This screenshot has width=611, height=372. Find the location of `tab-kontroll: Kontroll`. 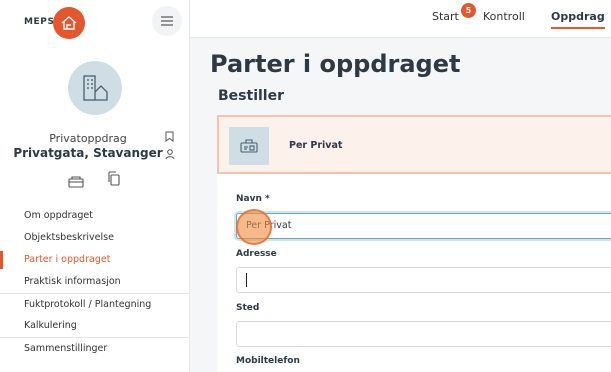

tab-kontroll: Kontroll is located at coordinates (504, 16).